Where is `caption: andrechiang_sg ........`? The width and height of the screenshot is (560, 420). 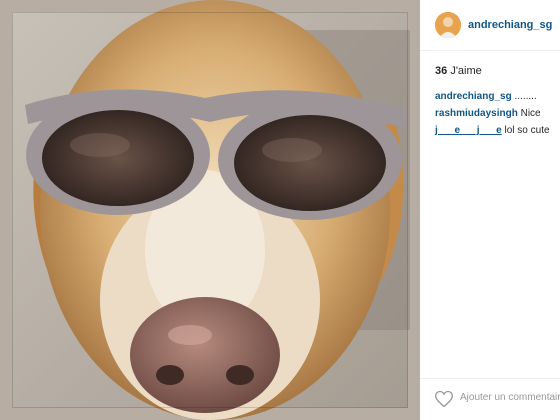 caption: andrechiang_sg ........ is located at coordinates (497, 96).